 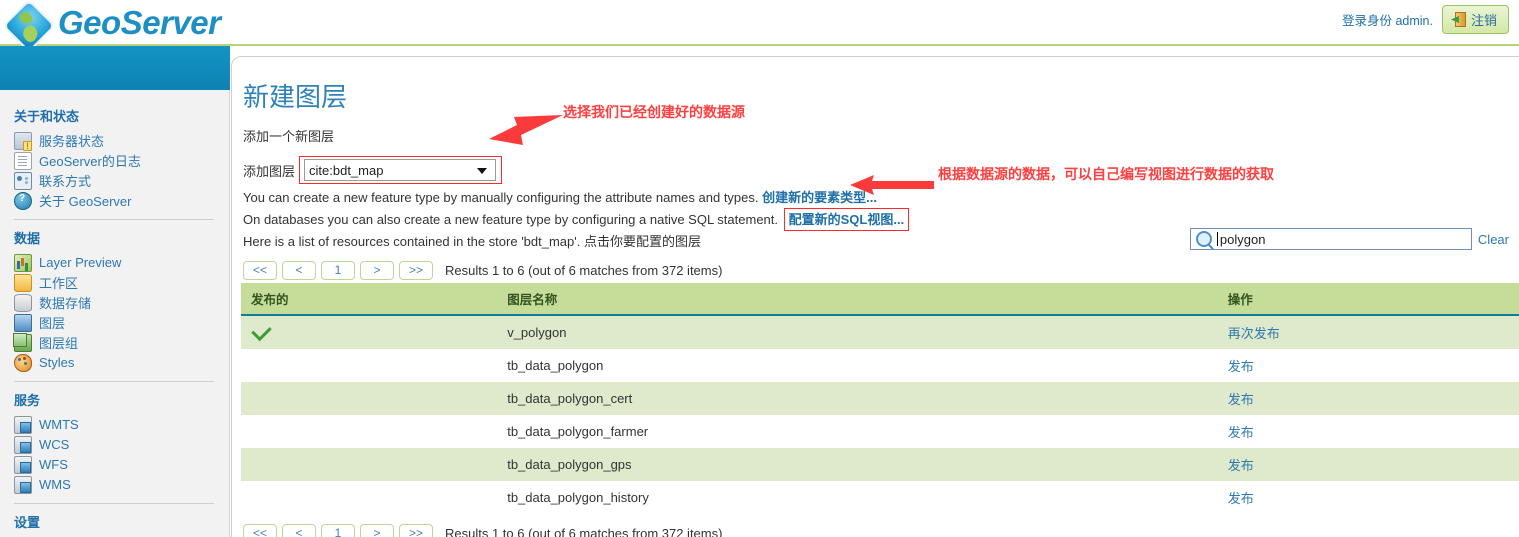 What do you see at coordinates (880, 365) in the screenshot?
I see `table-row: tb_data_polygon 发布` at bounding box center [880, 365].